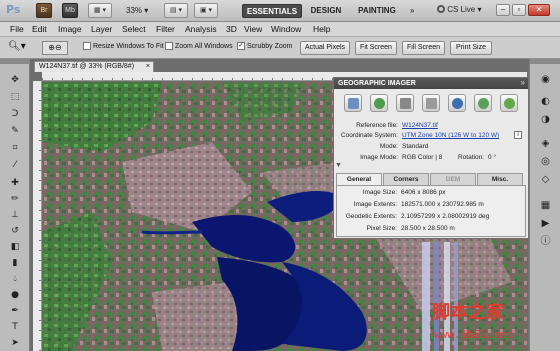  What do you see at coordinates (405, 103) in the screenshot?
I see `tiling-button` at bounding box center [405, 103].